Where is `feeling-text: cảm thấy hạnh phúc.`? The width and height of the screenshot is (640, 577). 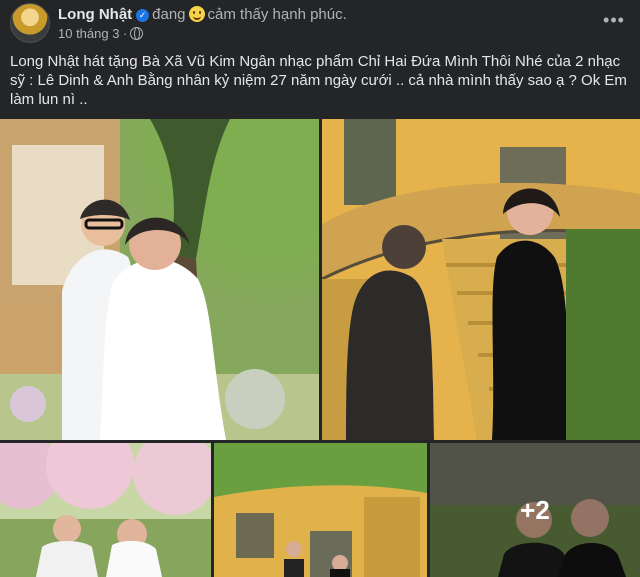 feeling-text: cảm thấy hạnh phúc. is located at coordinates (277, 14).